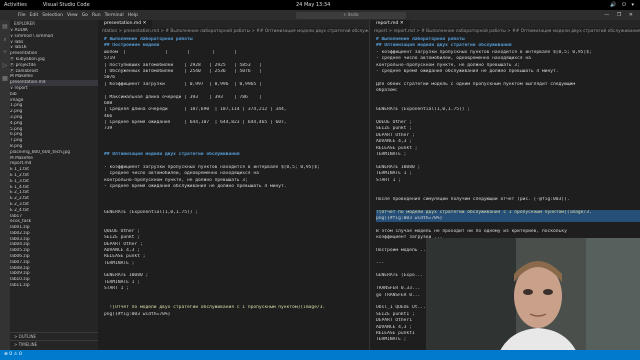 The width and height of the screenshot is (640, 360). I want to click on tab-presentation-md: presentation.md ✕, so click(125, 24).